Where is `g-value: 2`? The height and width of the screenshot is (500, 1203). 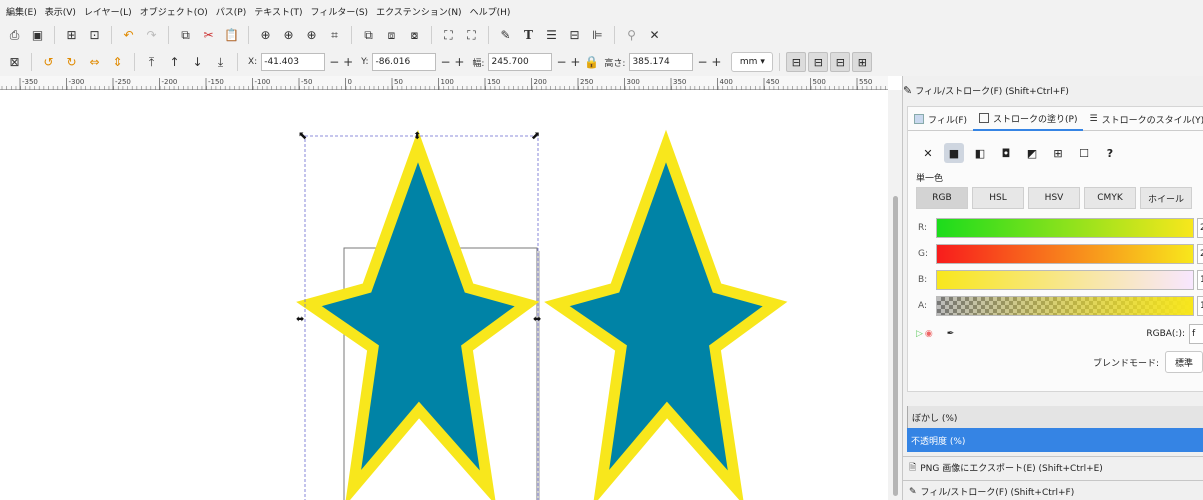 g-value: 2 is located at coordinates (1200, 254).